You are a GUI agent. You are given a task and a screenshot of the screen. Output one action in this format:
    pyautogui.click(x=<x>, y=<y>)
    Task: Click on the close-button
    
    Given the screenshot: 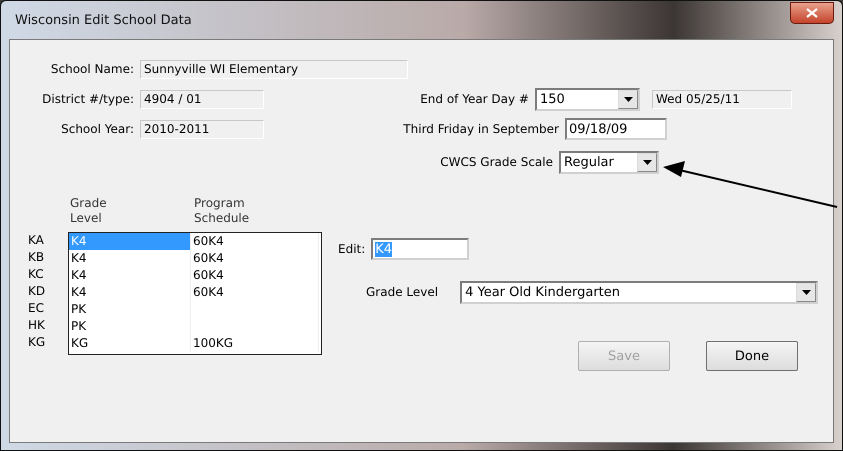 What is the action you would take?
    pyautogui.click(x=812, y=13)
    